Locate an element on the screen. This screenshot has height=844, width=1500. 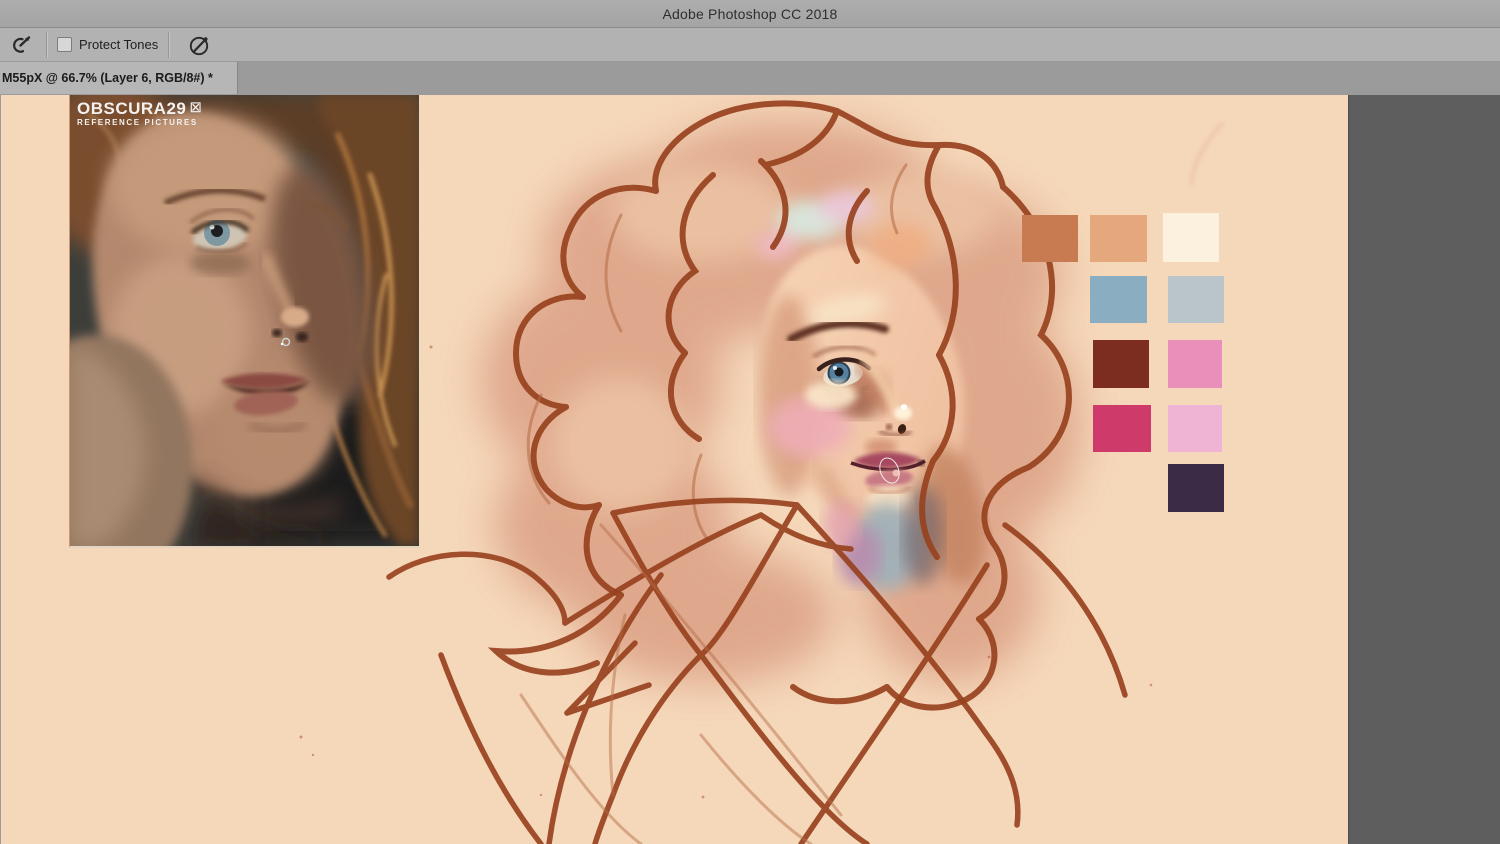
titlebar: Adobe Photoshop CC 2018 is located at coordinates (750, 14).